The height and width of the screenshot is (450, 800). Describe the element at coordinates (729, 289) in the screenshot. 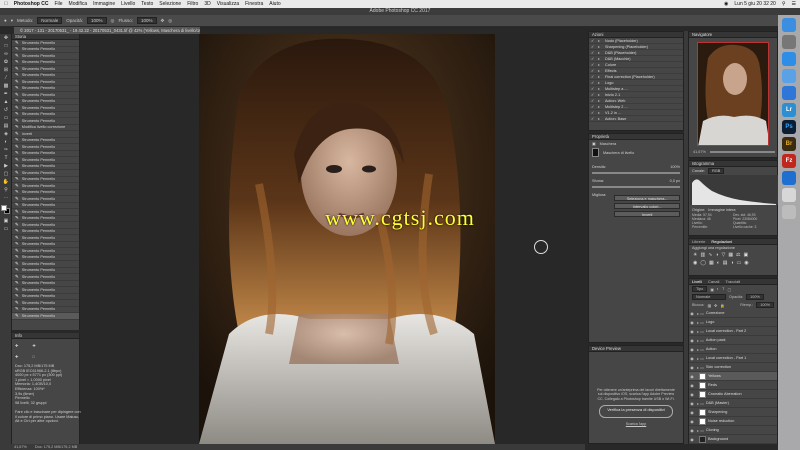

I see `filter-shape-icon: ▢` at that location.